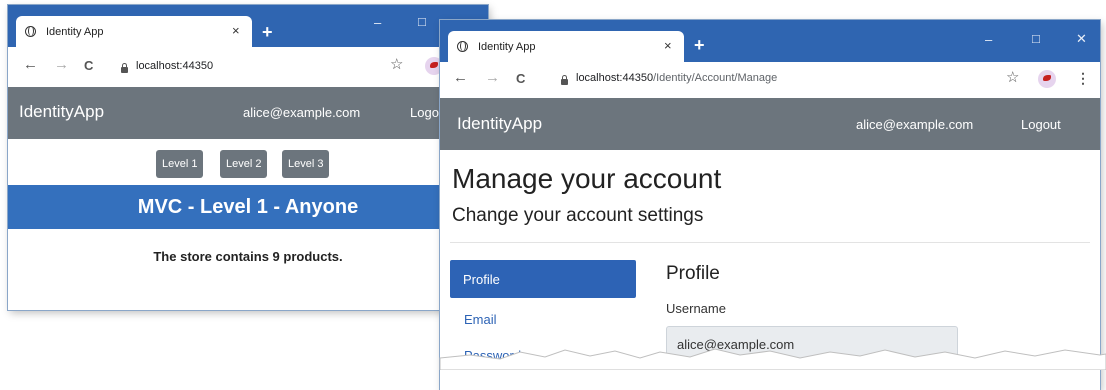  What do you see at coordinates (377, 22) in the screenshot?
I see `back-minimize-icon: –` at bounding box center [377, 22].